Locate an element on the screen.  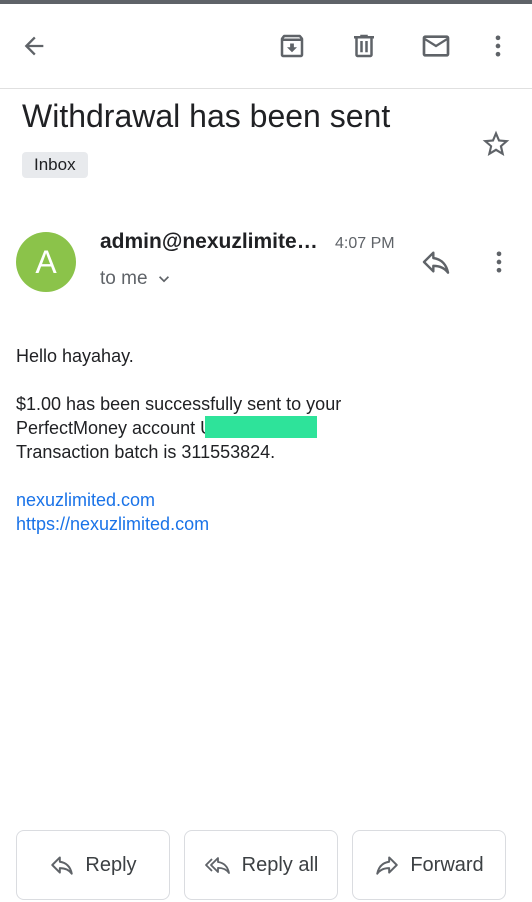
reply-all-label: Reply all is located at coordinates (280, 864).